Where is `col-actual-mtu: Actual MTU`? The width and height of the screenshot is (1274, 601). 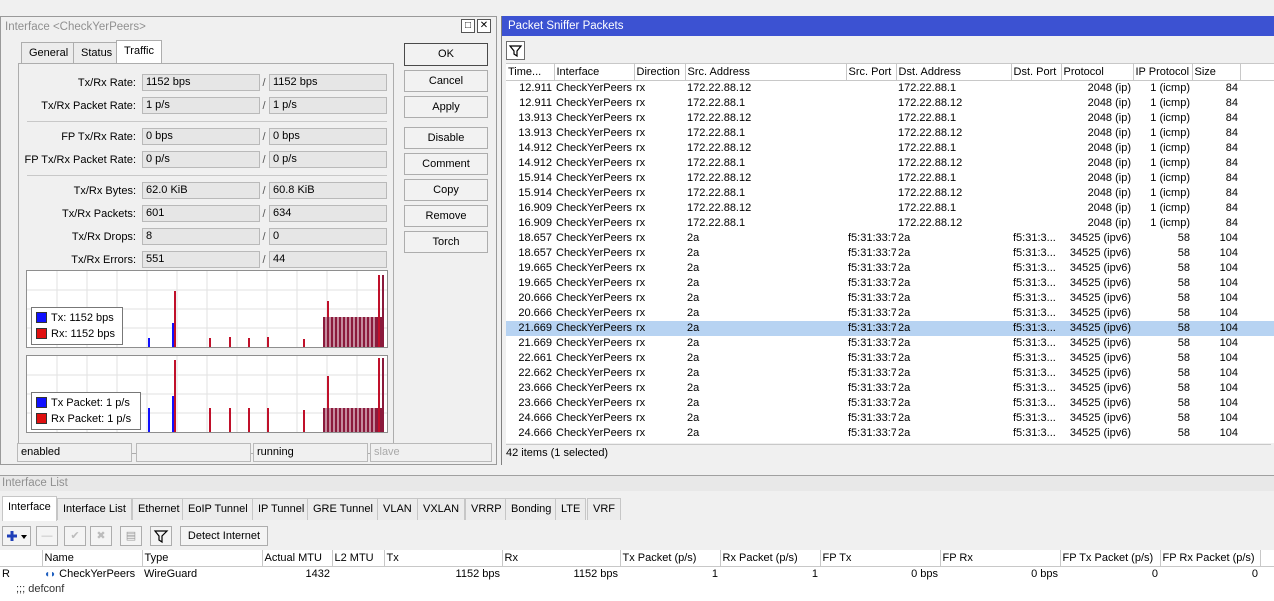 col-actual-mtu: Actual MTU is located at coordinates (297, 558).